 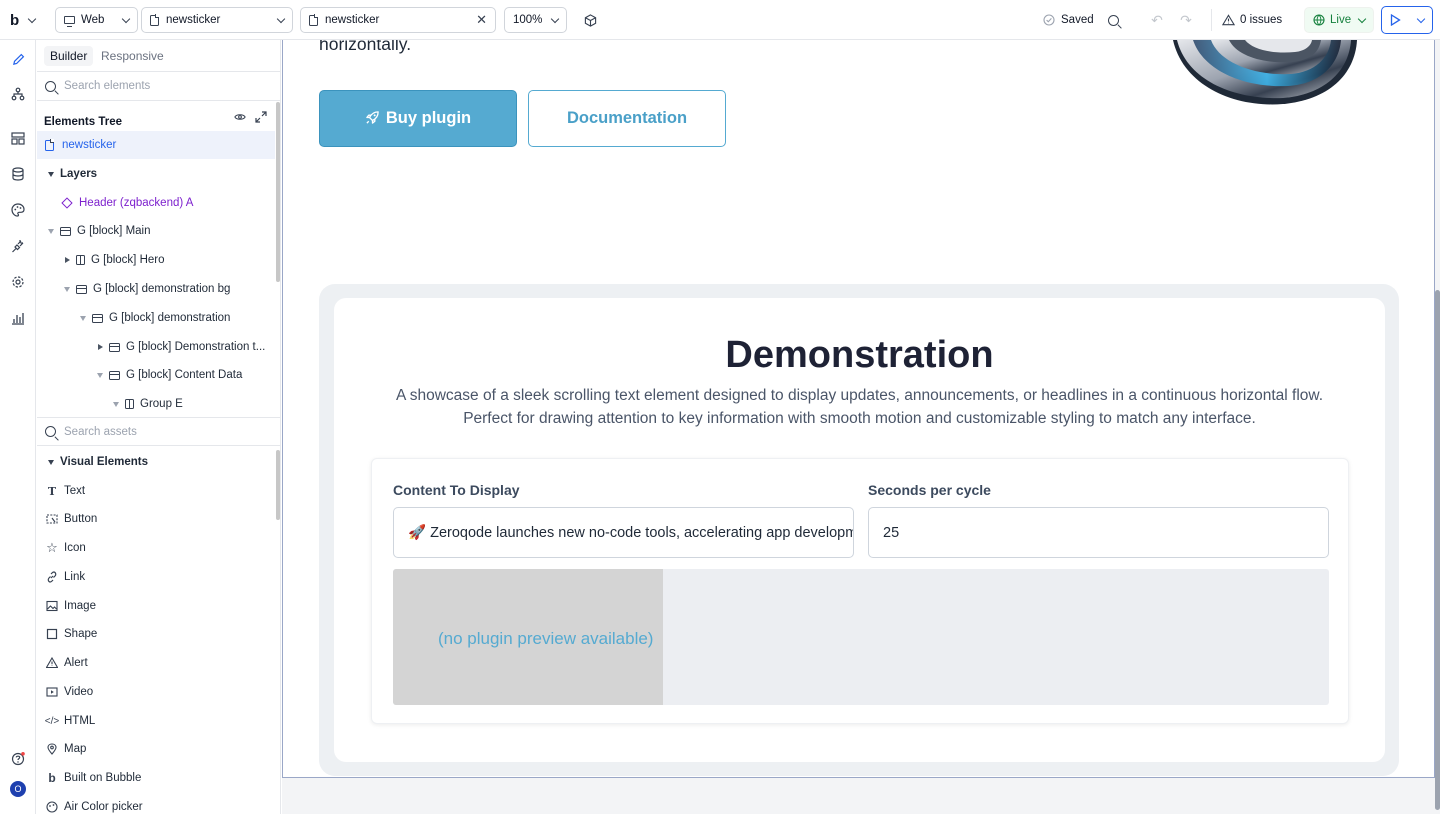 I want to click on live-label: Live, so click(x=1341, y=20).